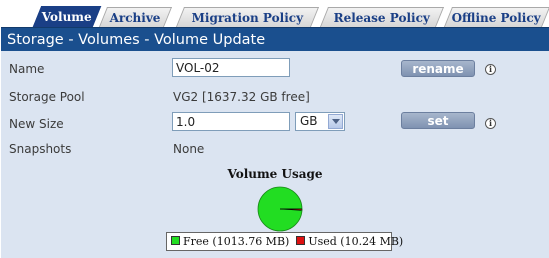 The height and width of the screenshot is (258, 549). Describe the element at coordinates (47, 97) in the screenshot. I see `storage-pool-label: Storage Pool` at that location.